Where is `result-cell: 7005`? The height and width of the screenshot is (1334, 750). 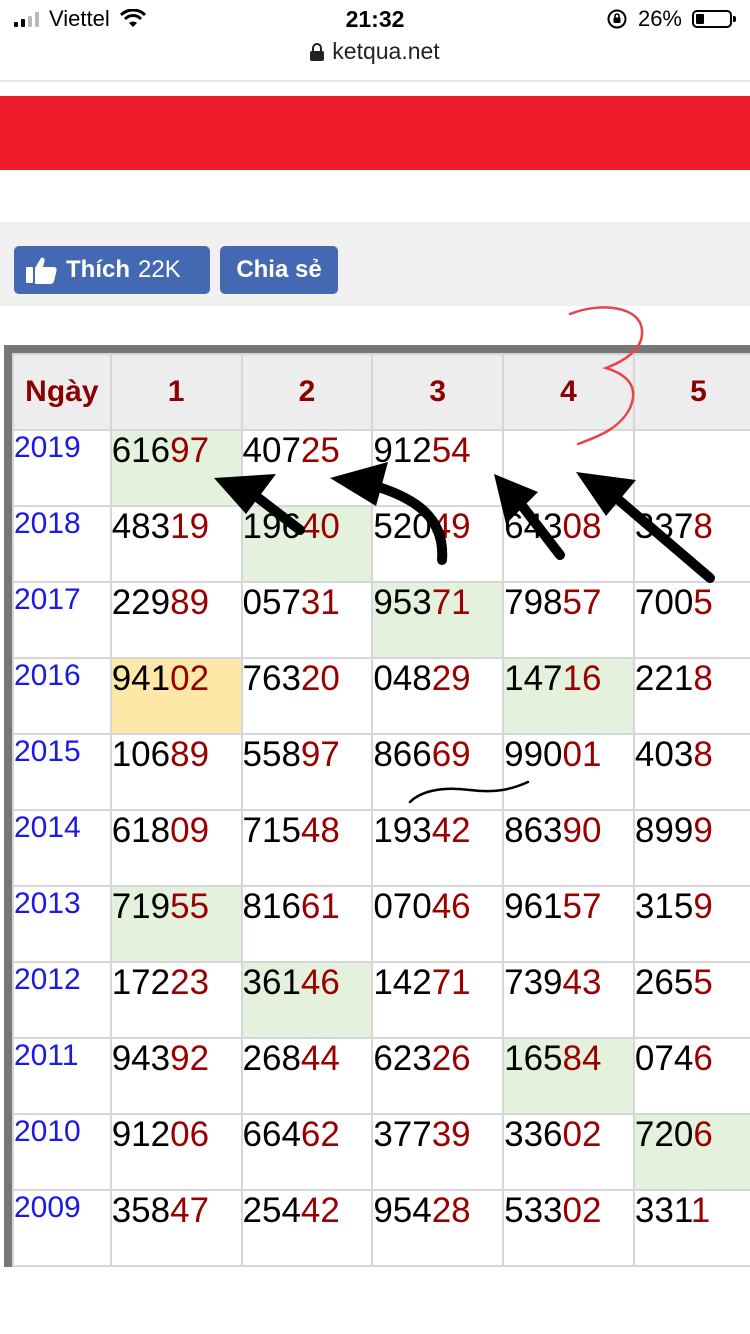 result-cell: 7005 is located at coordinates (691, 620).